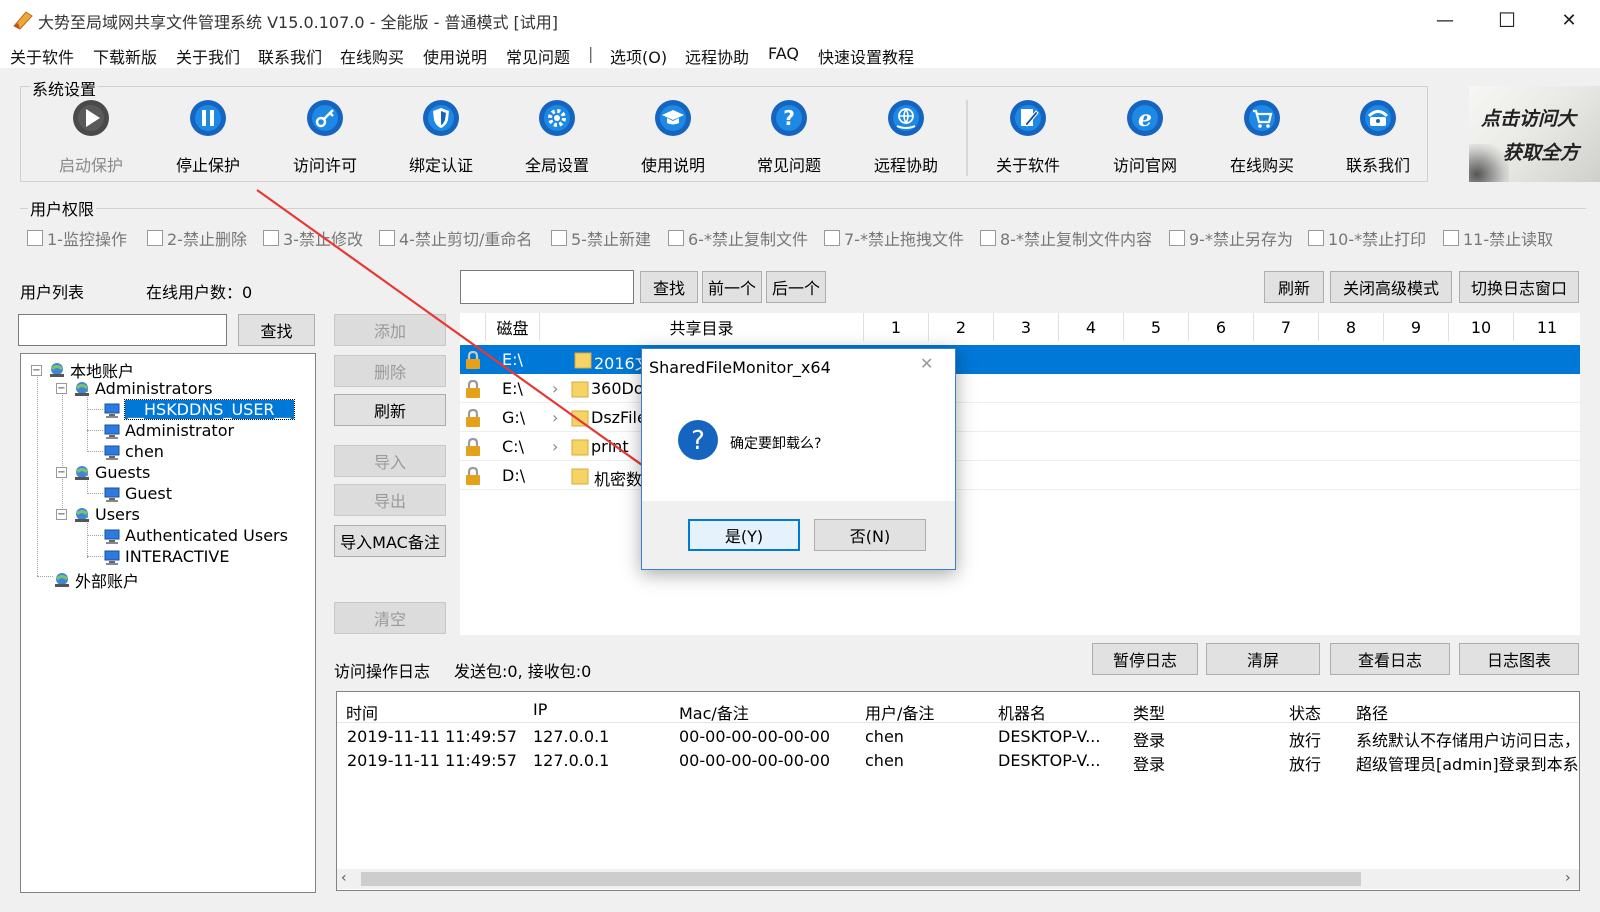 The image size is (1600, 912). Describe the element at coordinates (1263, 659) in the screenshot. I see `clear-screen-button: 清屏` at that location.